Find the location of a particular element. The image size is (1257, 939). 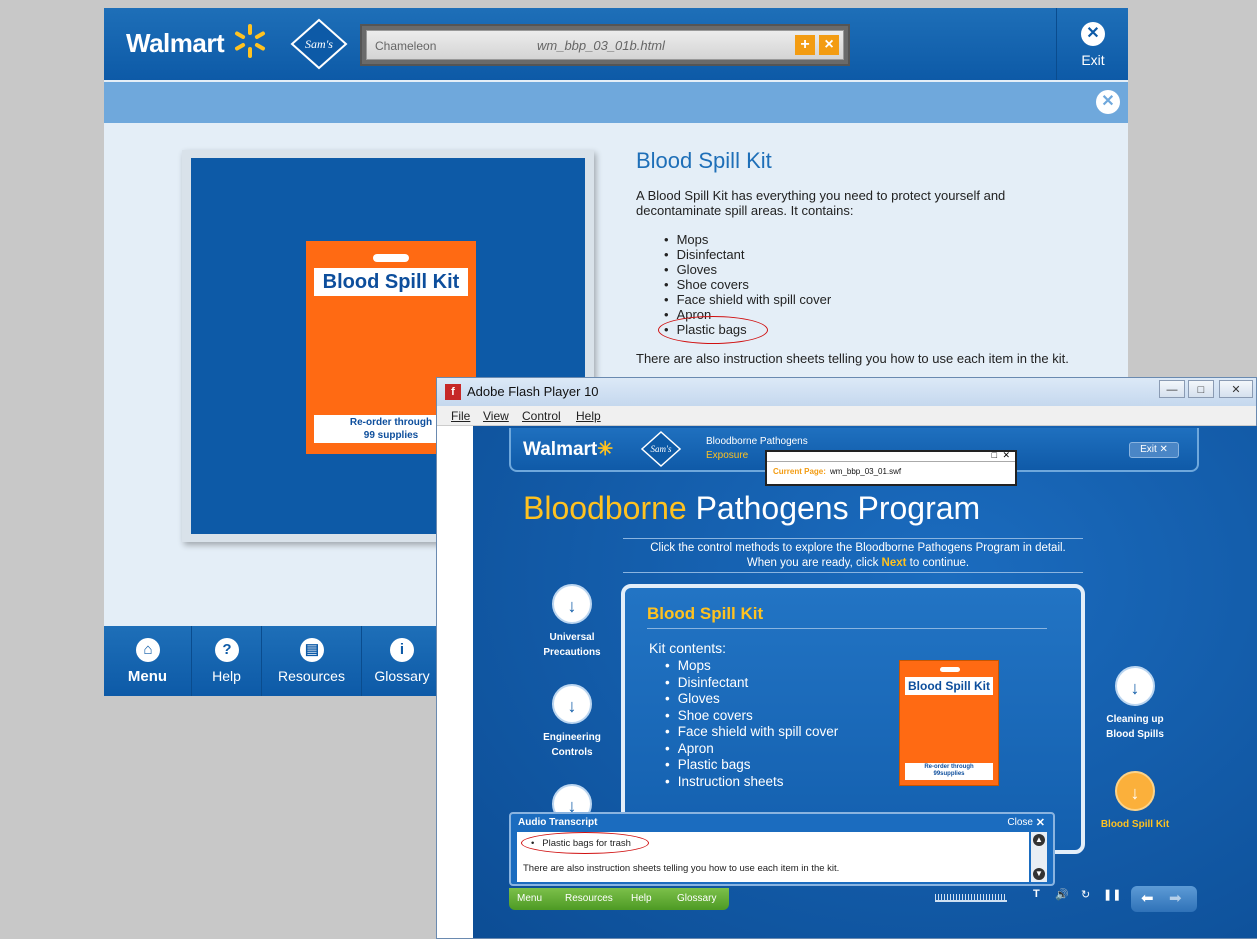

replay-icon: ↻ is located at coordinates (1085, 894).